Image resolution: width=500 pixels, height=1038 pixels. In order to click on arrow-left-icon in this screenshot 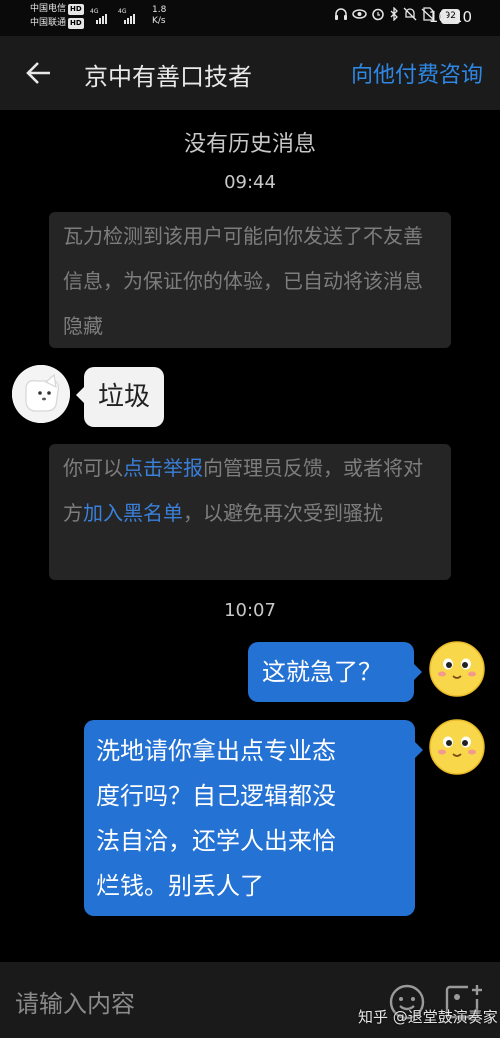, I will do `click(38, 73)`.